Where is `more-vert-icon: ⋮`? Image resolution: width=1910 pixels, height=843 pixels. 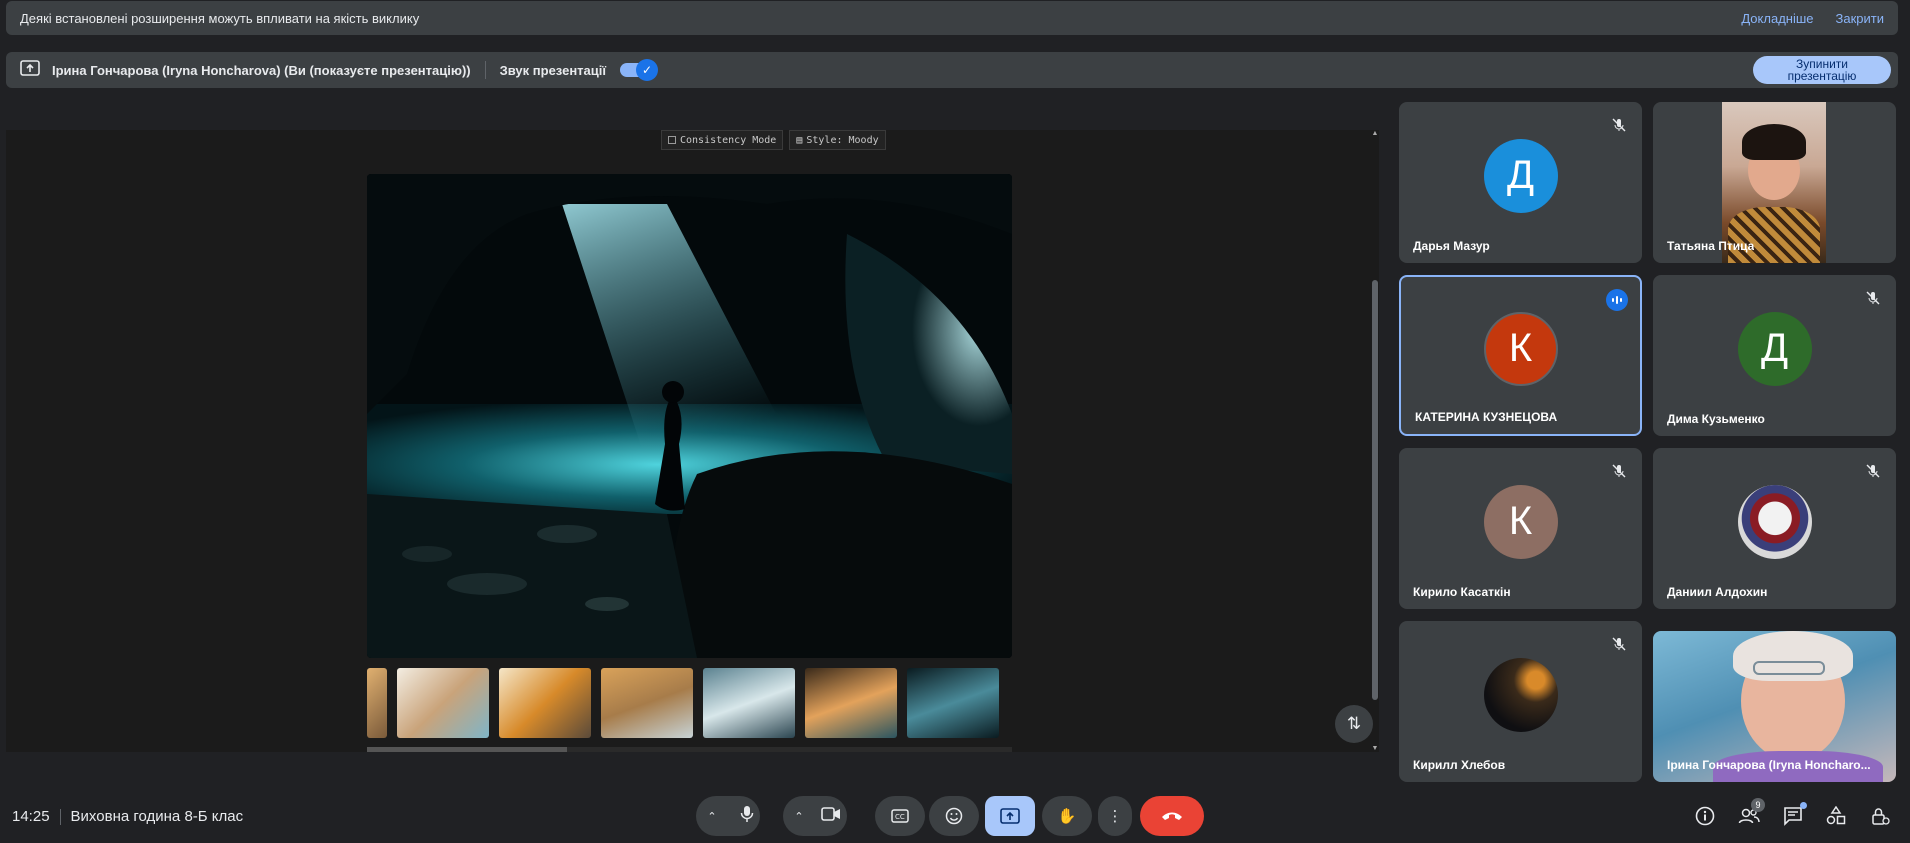 more-vert-icon: ⋮ is located at coordinates (1115, 816).